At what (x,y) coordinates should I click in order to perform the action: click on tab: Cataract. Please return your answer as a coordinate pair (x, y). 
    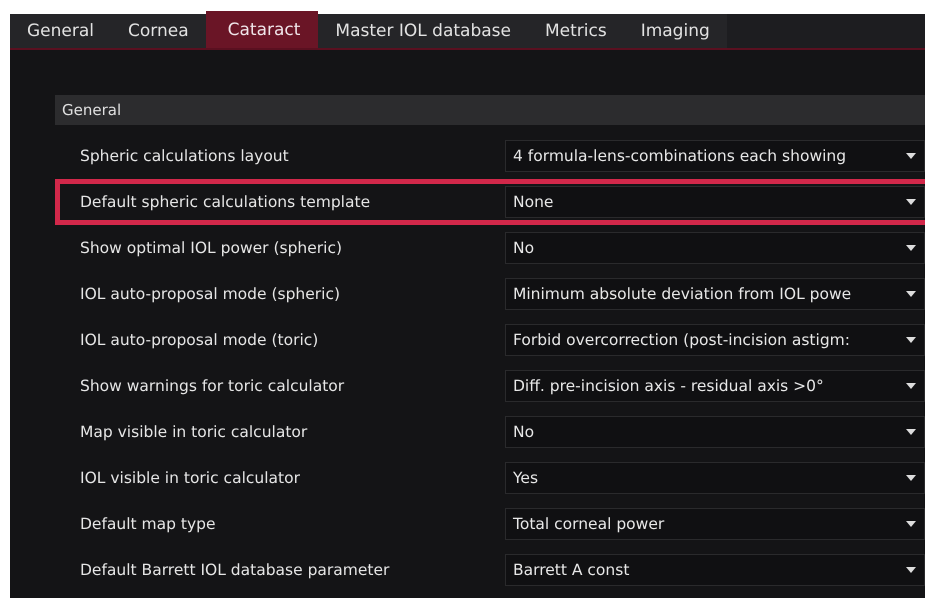
    Looking at the image, I should click on (262, 29).